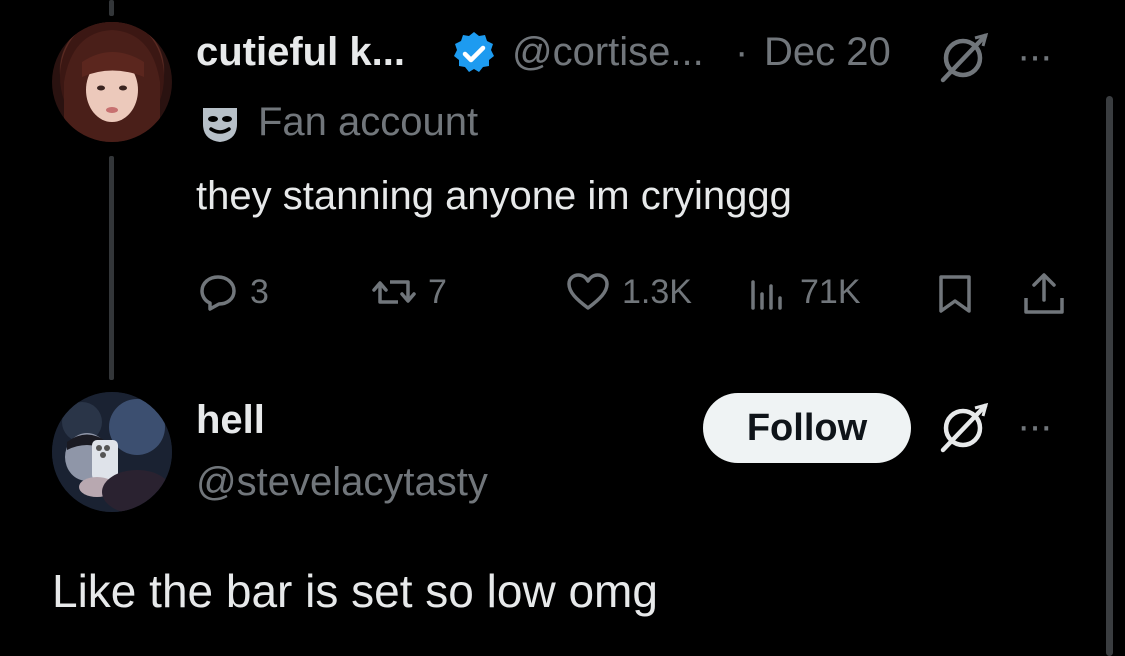 This screenshot has width=1125, height=656. I want to click on views-button: 71K, so click(804, 292).